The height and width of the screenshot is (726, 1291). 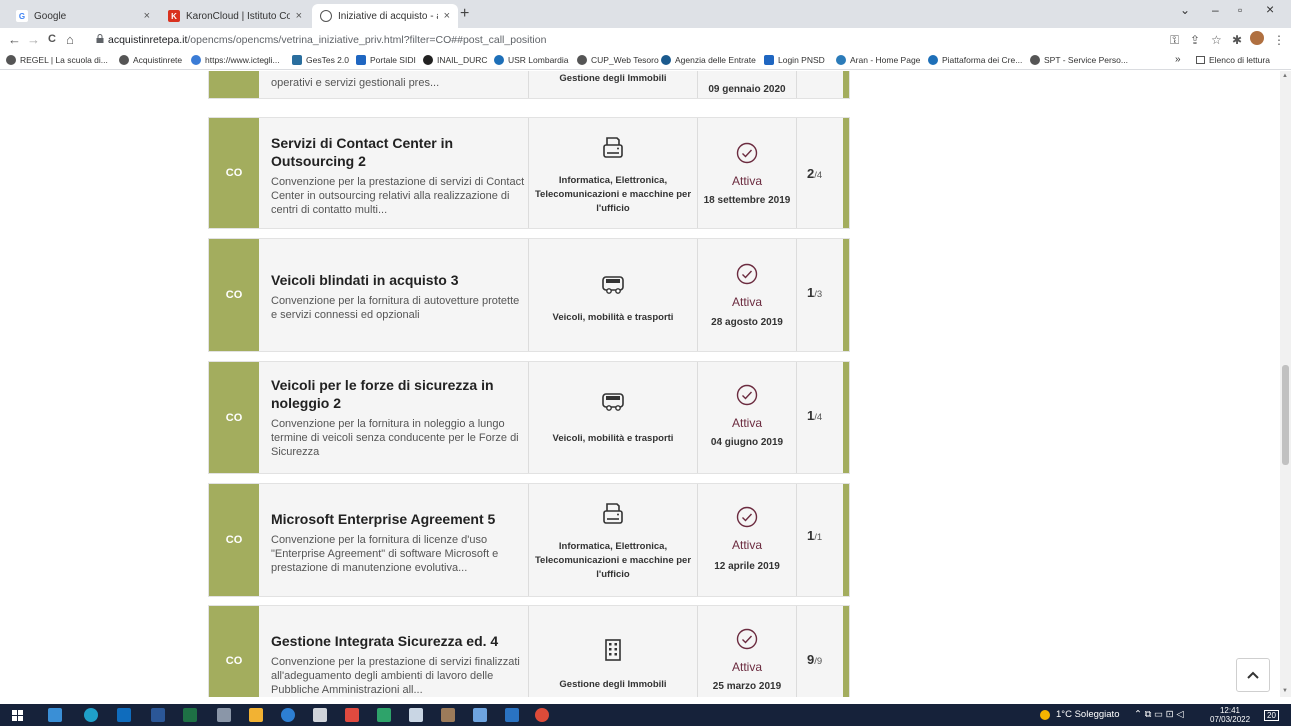 I want to click on clock: 12:41 07/03/2022, so click(x=1230, y=715).